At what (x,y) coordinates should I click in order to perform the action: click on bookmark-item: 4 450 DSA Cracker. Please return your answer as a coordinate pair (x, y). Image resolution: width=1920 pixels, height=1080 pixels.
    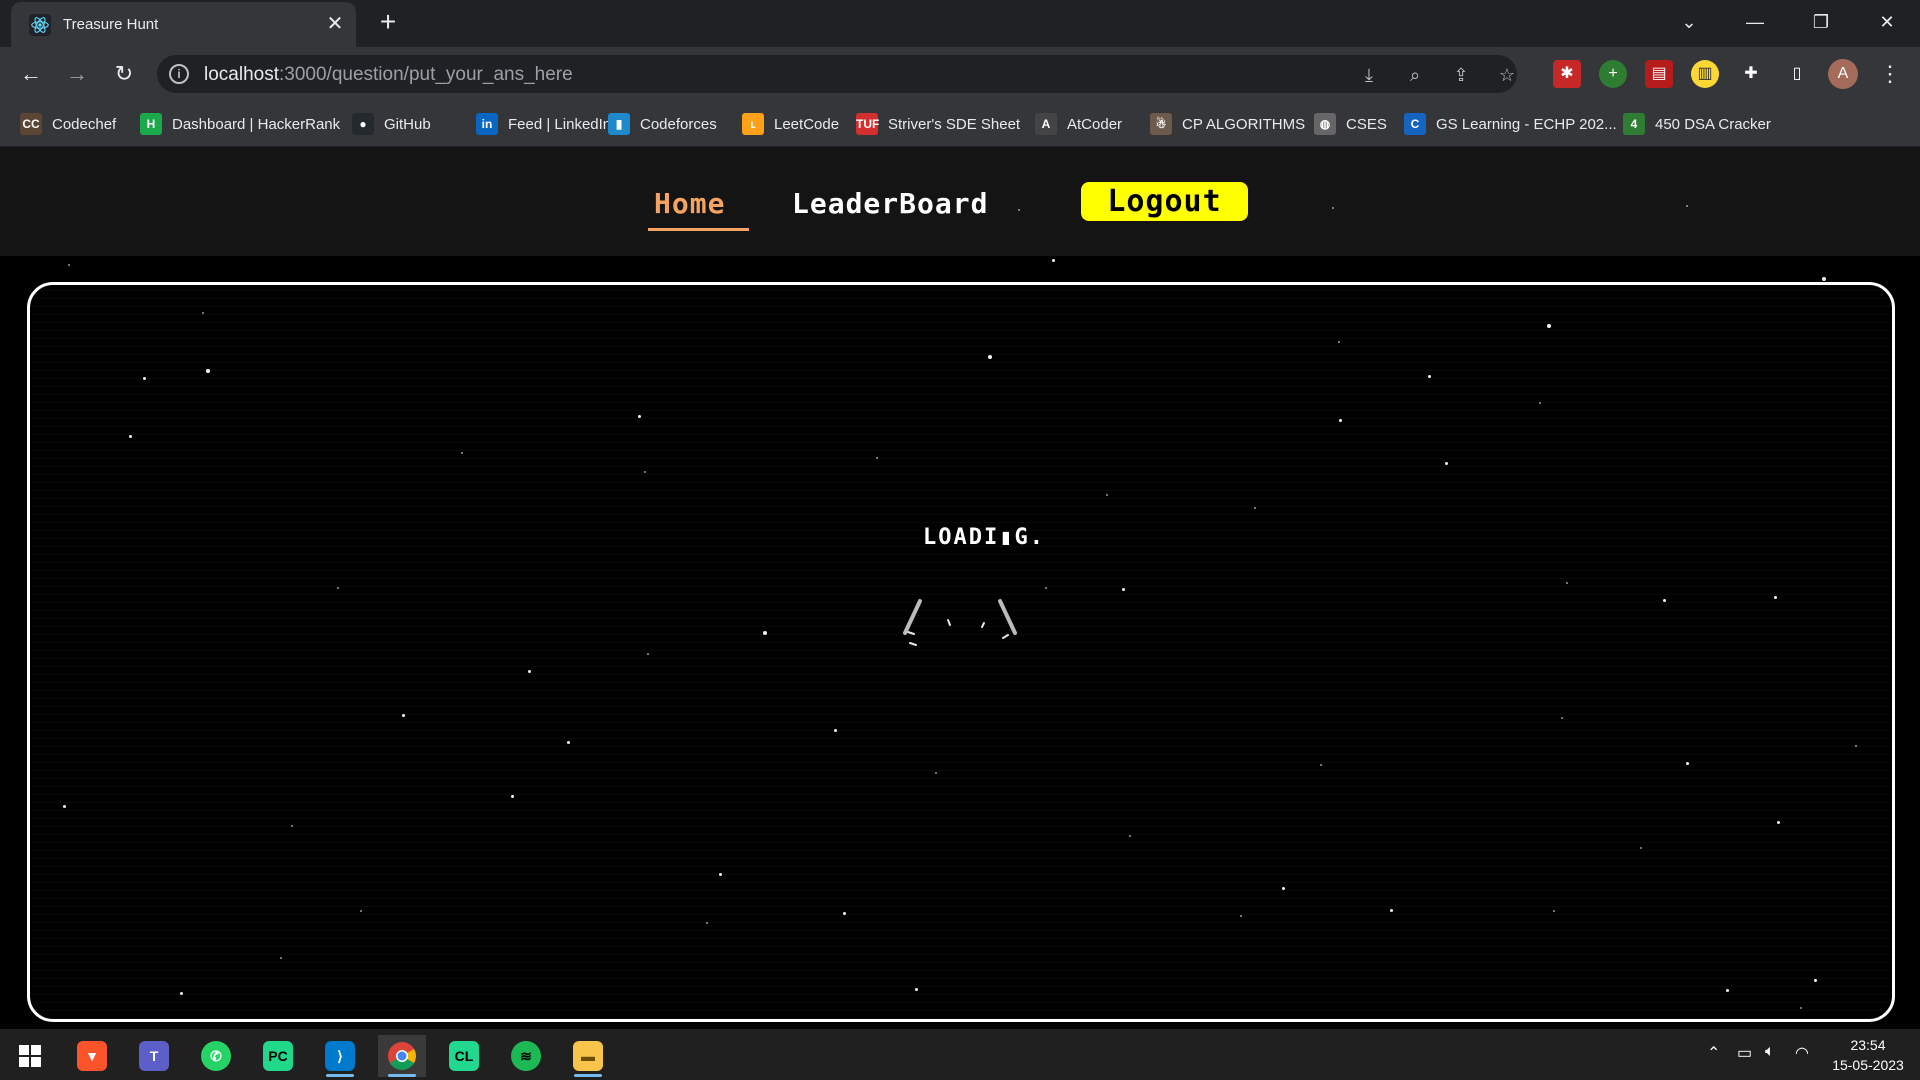
    Looking at the image, I should click on (1697, 124).